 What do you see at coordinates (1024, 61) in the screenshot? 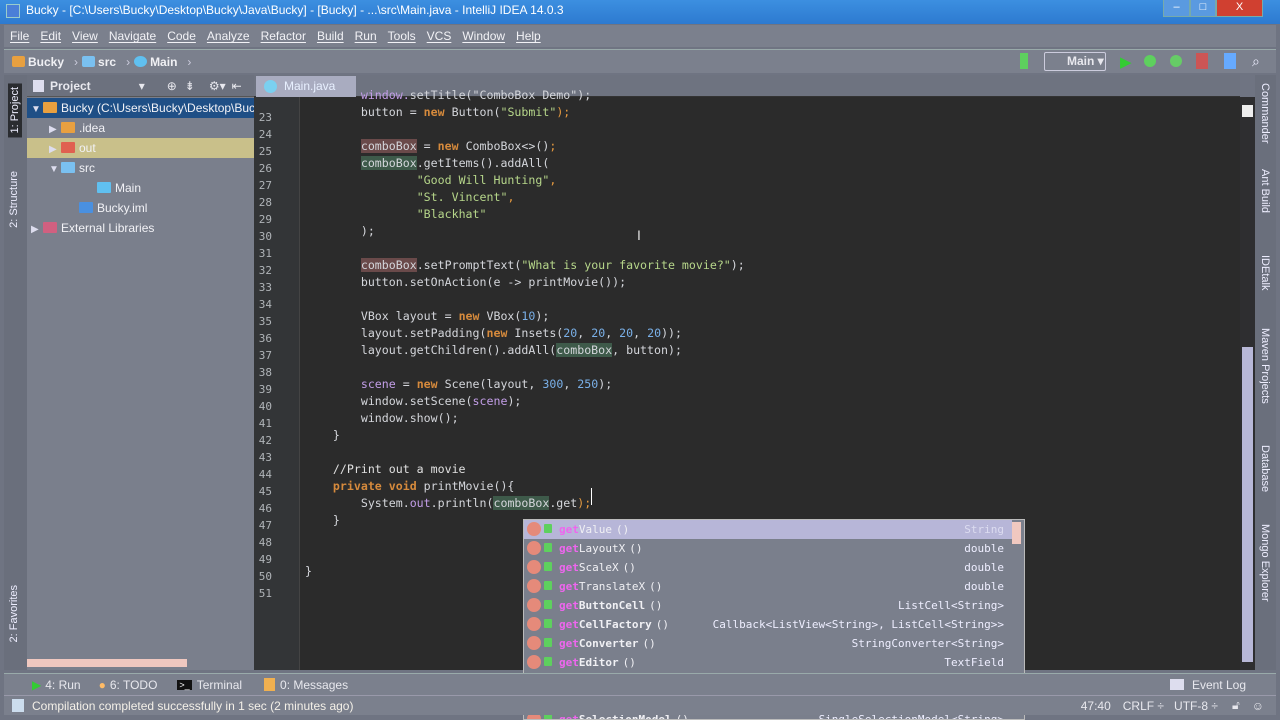
I see `make-project-icon` at bounding box center [1024, 61].